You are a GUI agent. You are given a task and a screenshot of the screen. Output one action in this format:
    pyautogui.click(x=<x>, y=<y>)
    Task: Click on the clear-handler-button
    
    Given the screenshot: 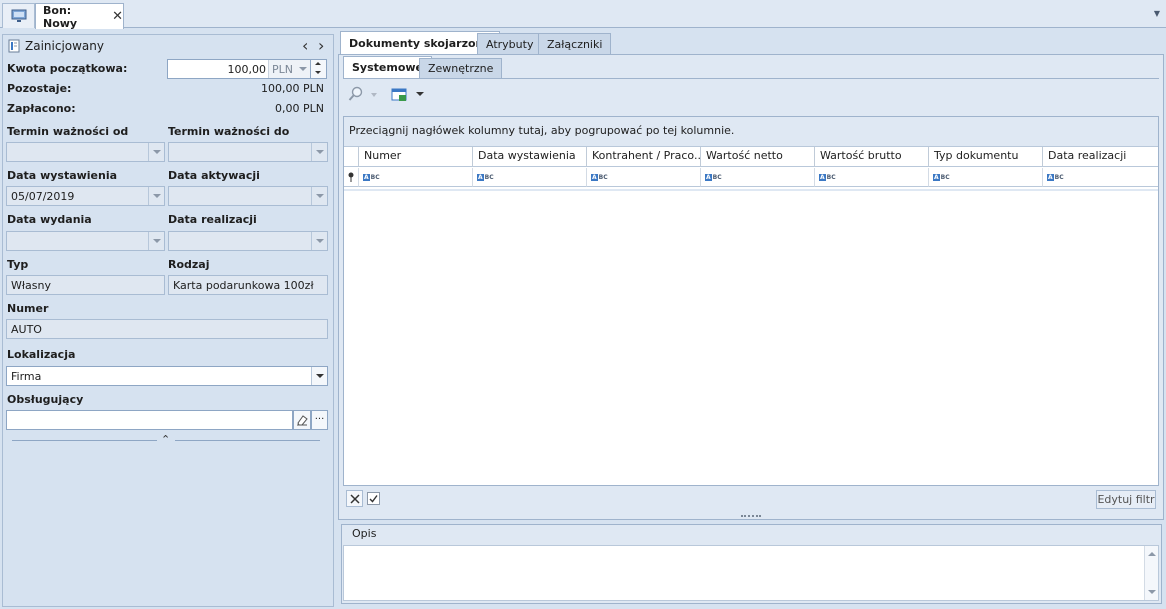 What is the action you would take?
    pyautogui.click(x=302, y=420)
    